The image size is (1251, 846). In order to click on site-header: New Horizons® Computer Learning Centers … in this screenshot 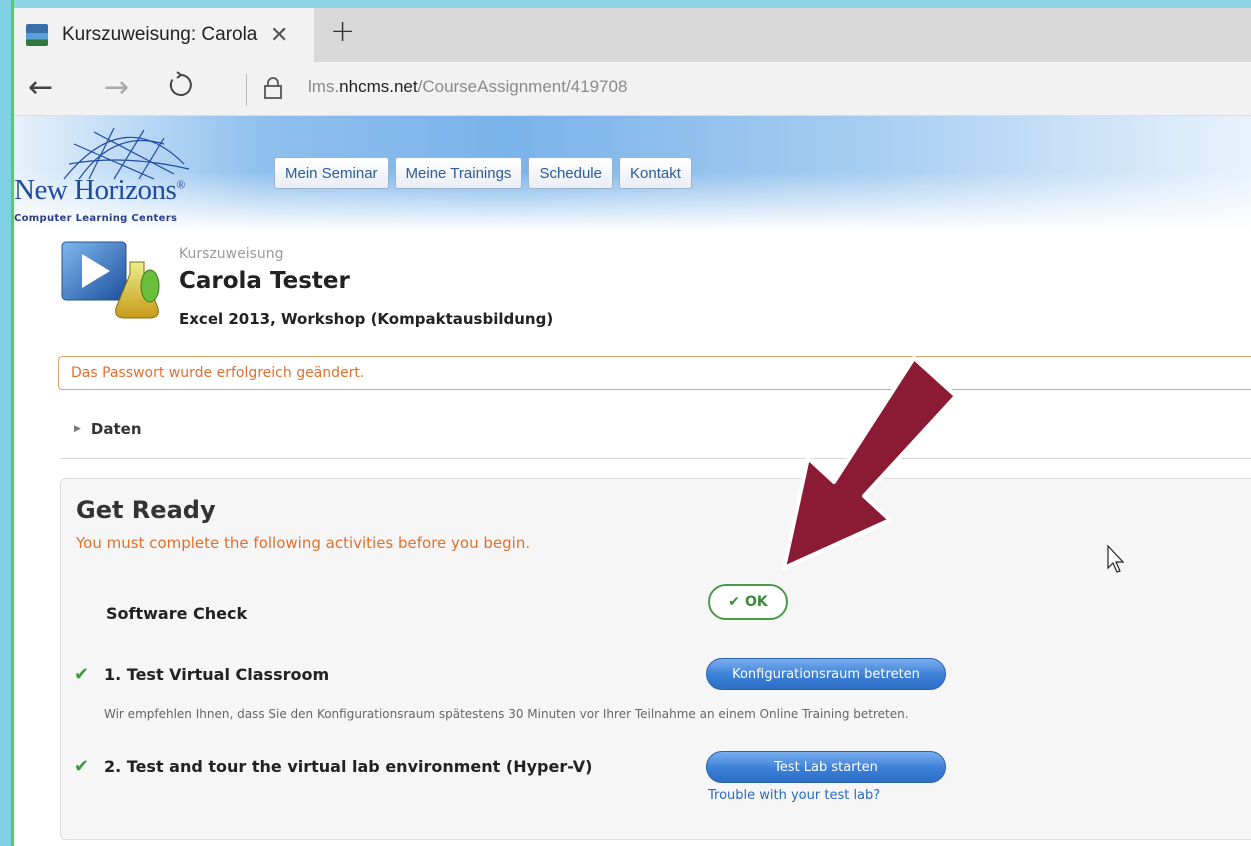, I will do `click(632, 173)`.